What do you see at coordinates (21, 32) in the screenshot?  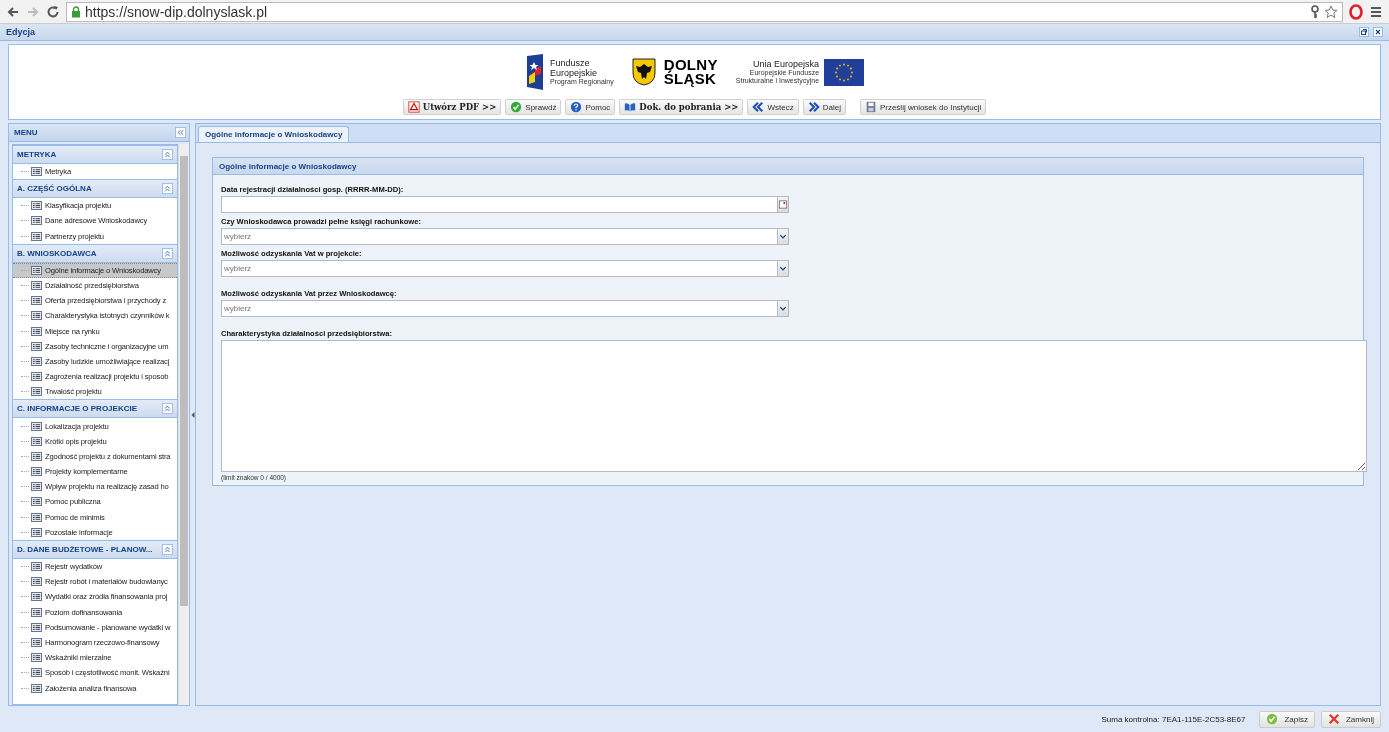 I see `window-title: Edycja` at bounding box center [21, 32].